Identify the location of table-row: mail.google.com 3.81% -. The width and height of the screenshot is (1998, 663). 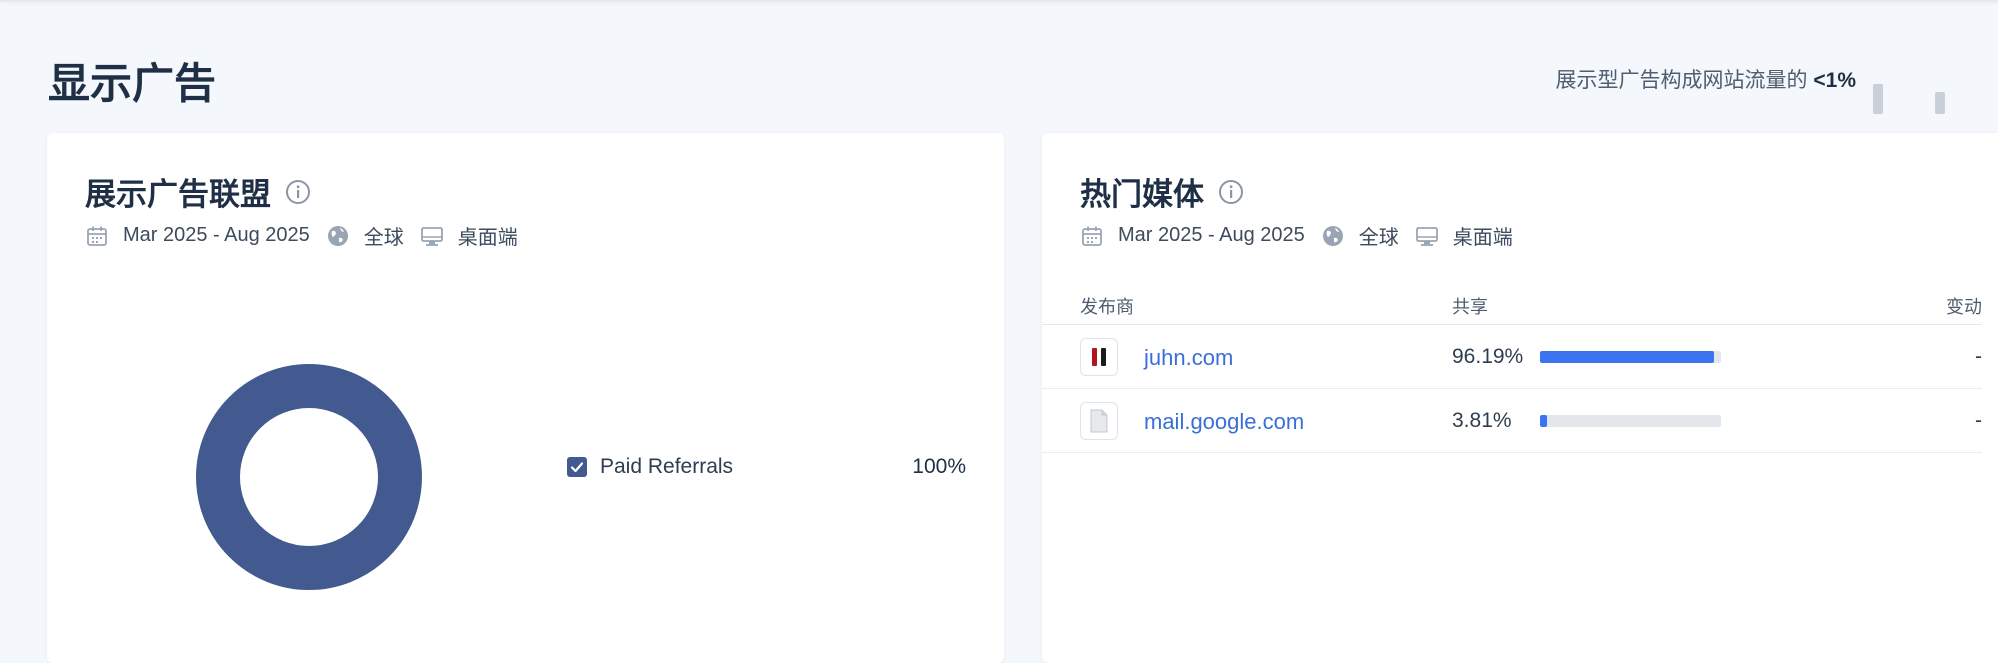
(1512, 421).